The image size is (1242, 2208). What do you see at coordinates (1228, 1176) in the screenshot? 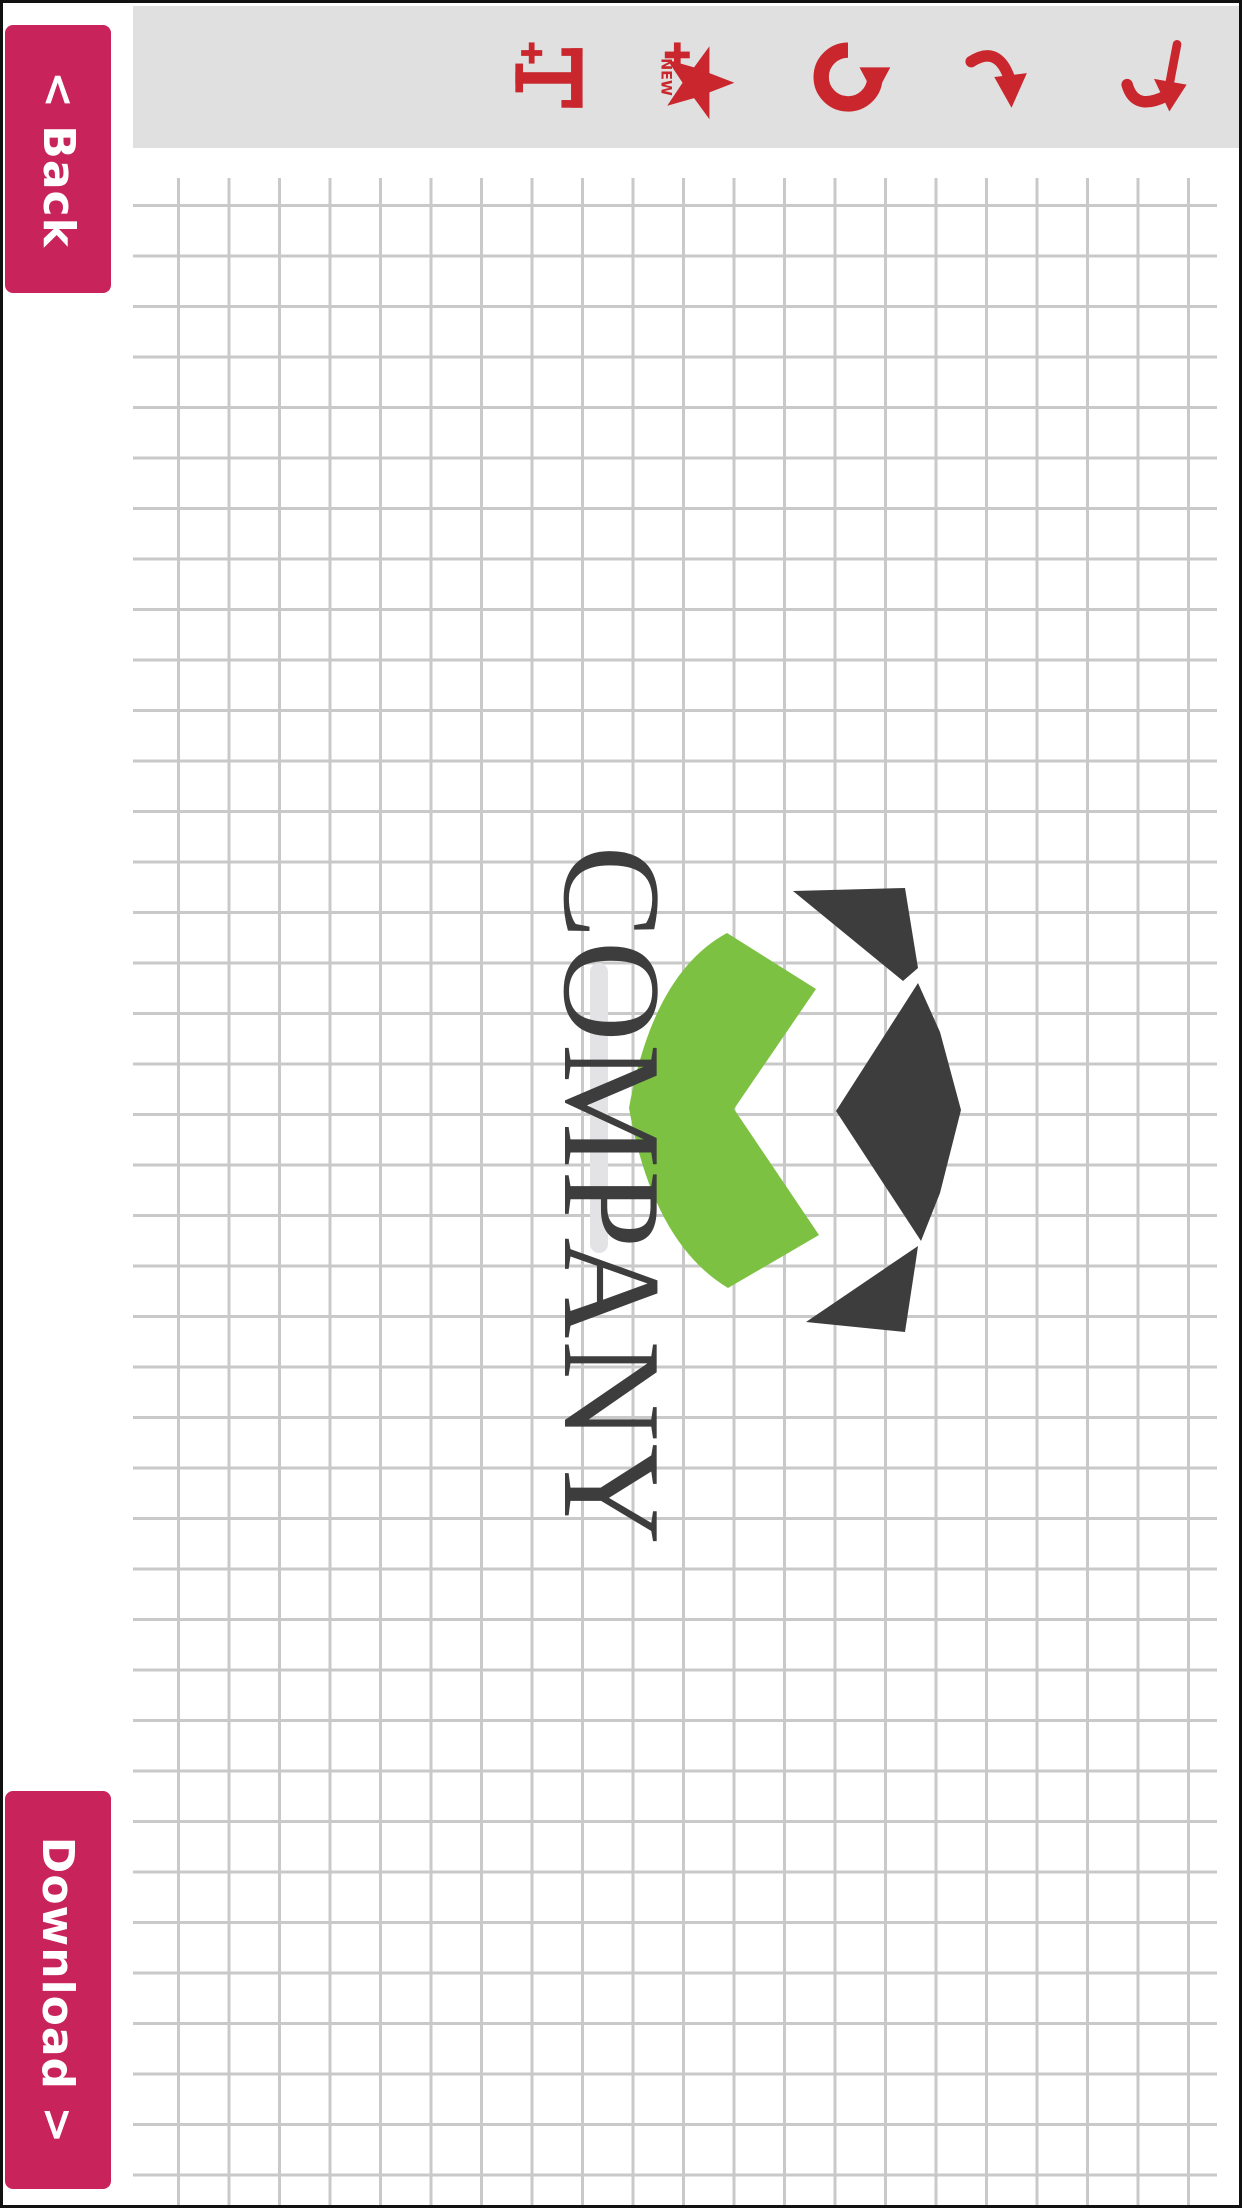
I see `canvas-edge` at bounding box center [1228, 1176].